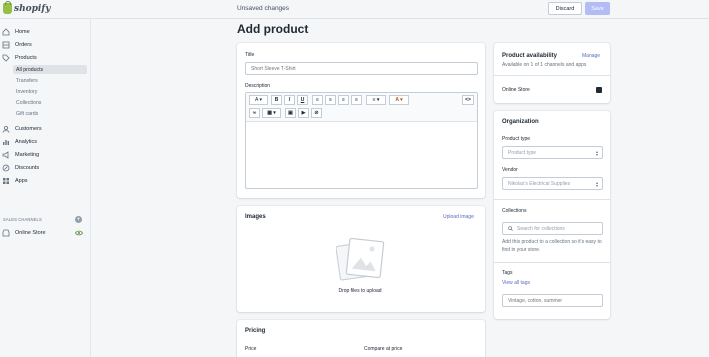 The height and width of the screenshot is (357, 709). Describe the element at coordinates (514, 211) in the screenshot. I see `collections-label: Collections` at that location.